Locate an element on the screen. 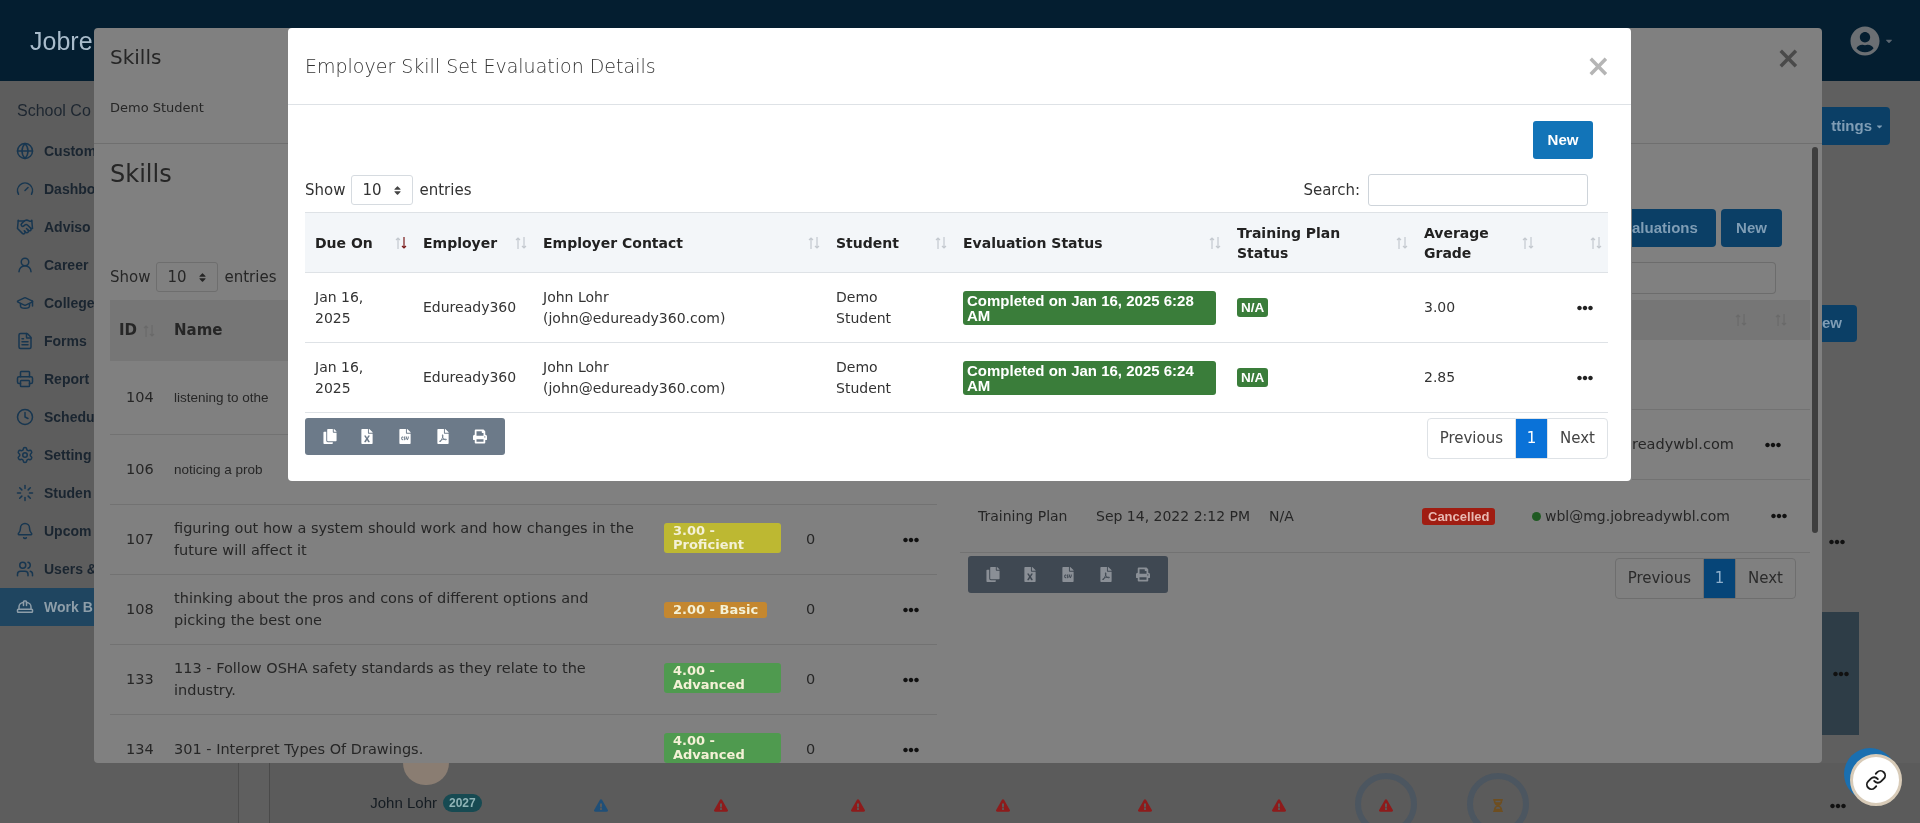  grade-badge: 2.00 - Basic is located at coordinates (716, 609).